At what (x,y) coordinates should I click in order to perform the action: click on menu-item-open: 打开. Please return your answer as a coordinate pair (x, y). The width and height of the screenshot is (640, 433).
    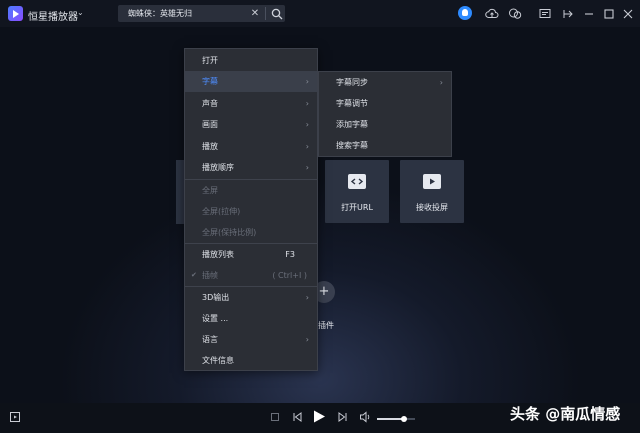
    Looking at the image, I should click on (251, 60).